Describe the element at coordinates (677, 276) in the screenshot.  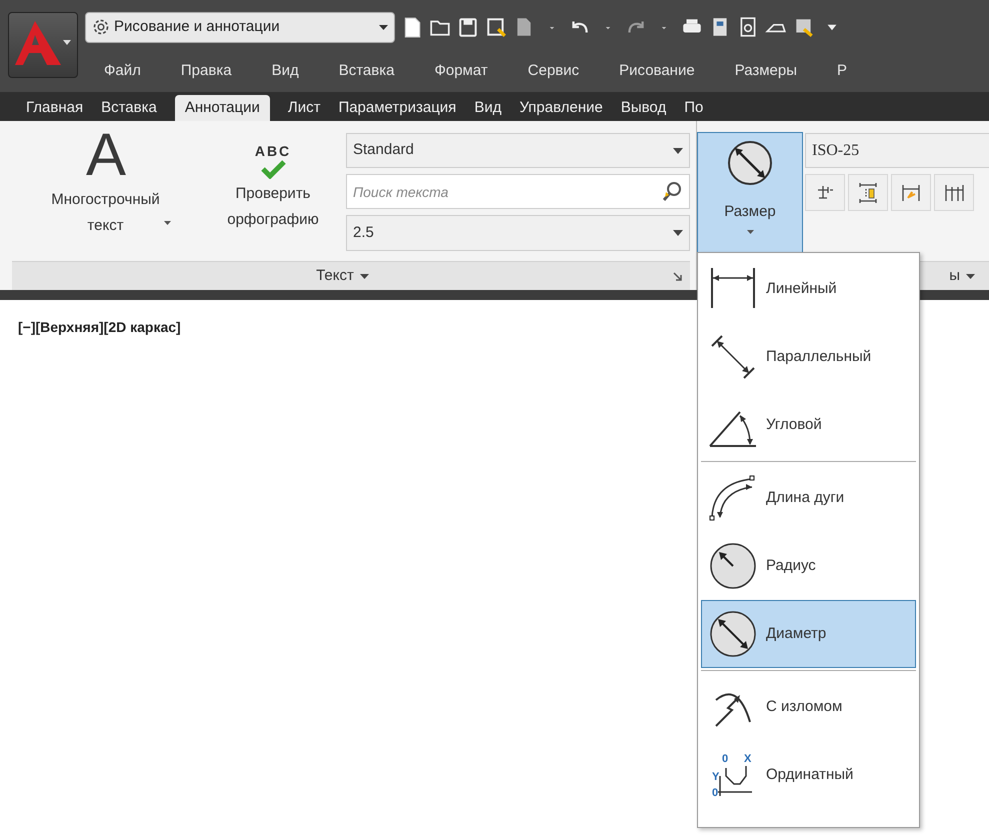
I see `panel-launcher-icon` at that location.